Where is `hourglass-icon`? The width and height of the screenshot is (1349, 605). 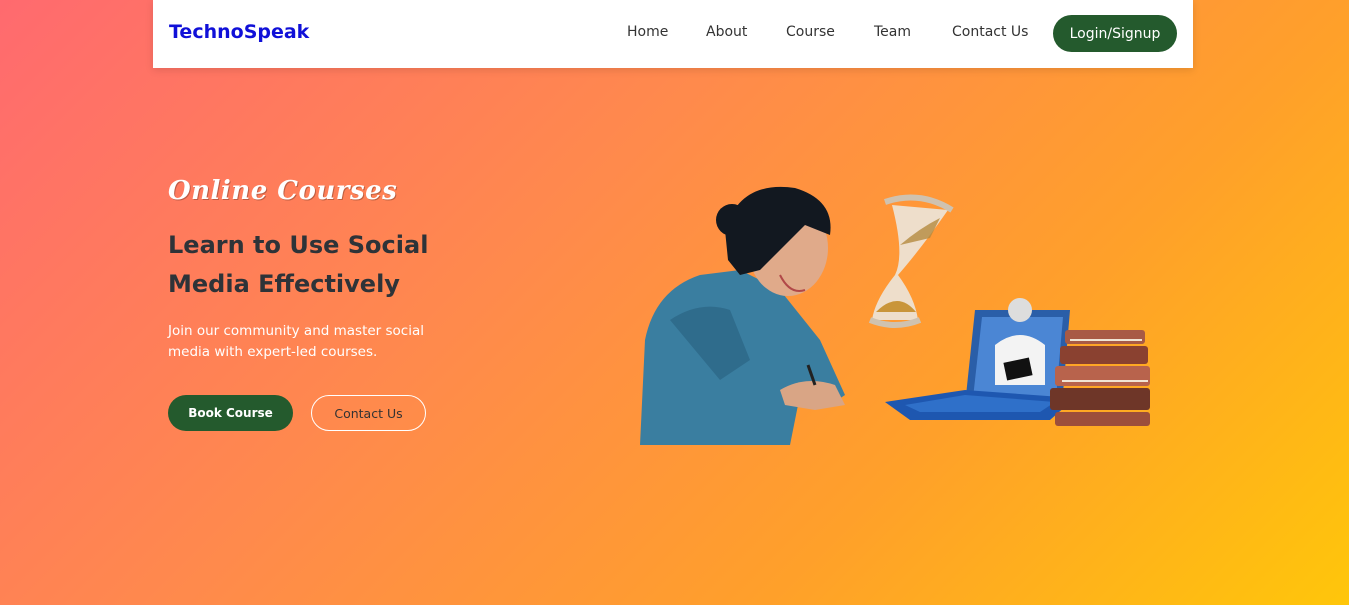
hourglass-icon is located at coordinates (911, 261).